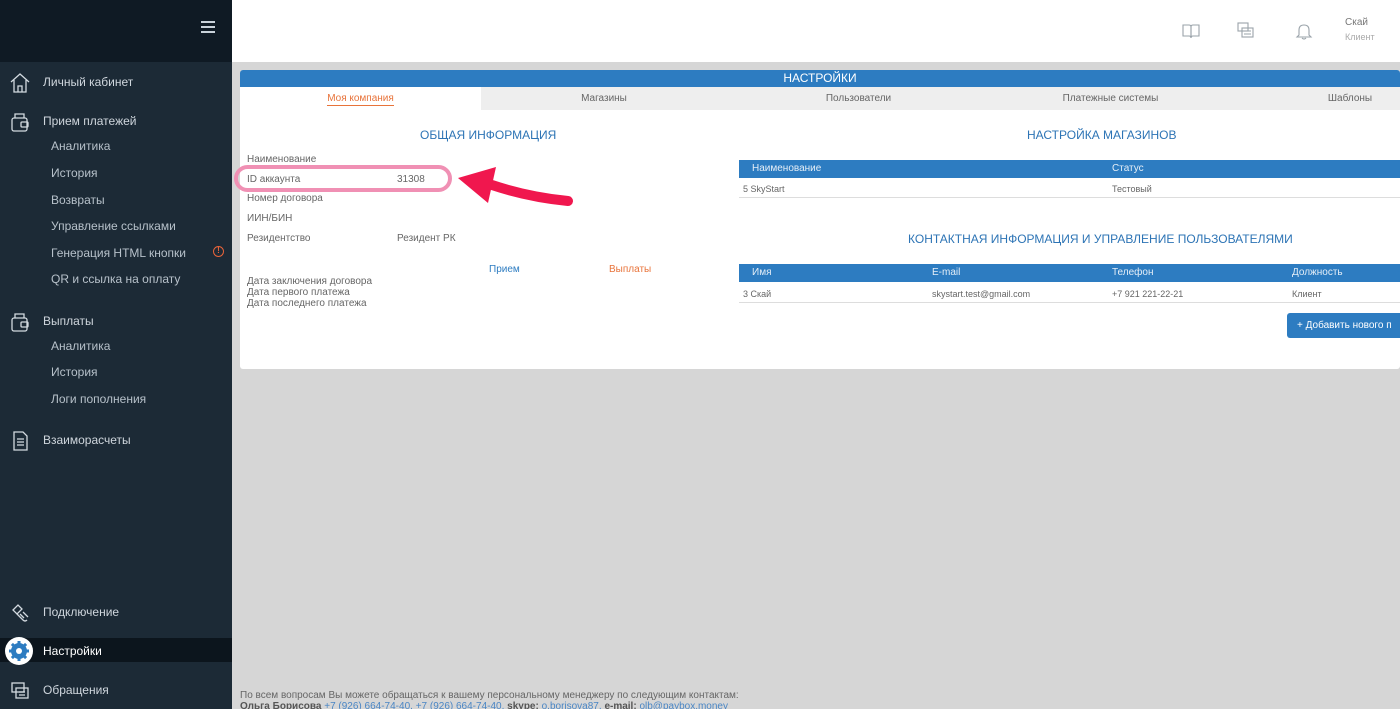 The height and width of the screenshot is (709, 1400). What do you see at coordinates (116, 31) in the screenshot?
I see `sidebar-top` at bounding box center [116, 31].